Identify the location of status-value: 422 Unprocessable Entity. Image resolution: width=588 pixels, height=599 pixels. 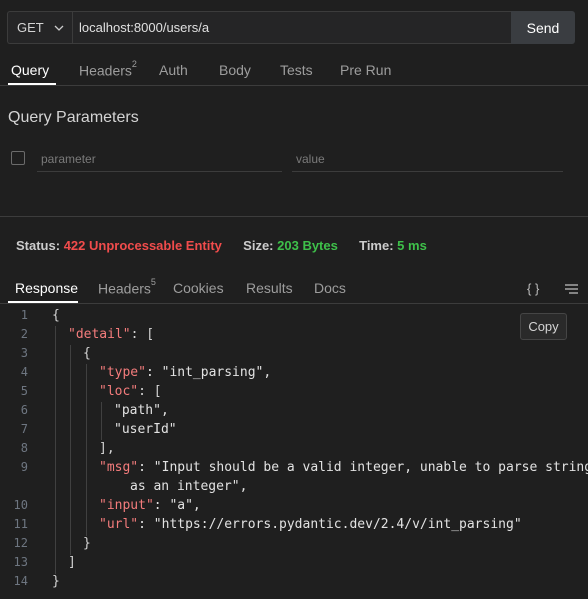
(142, 245).